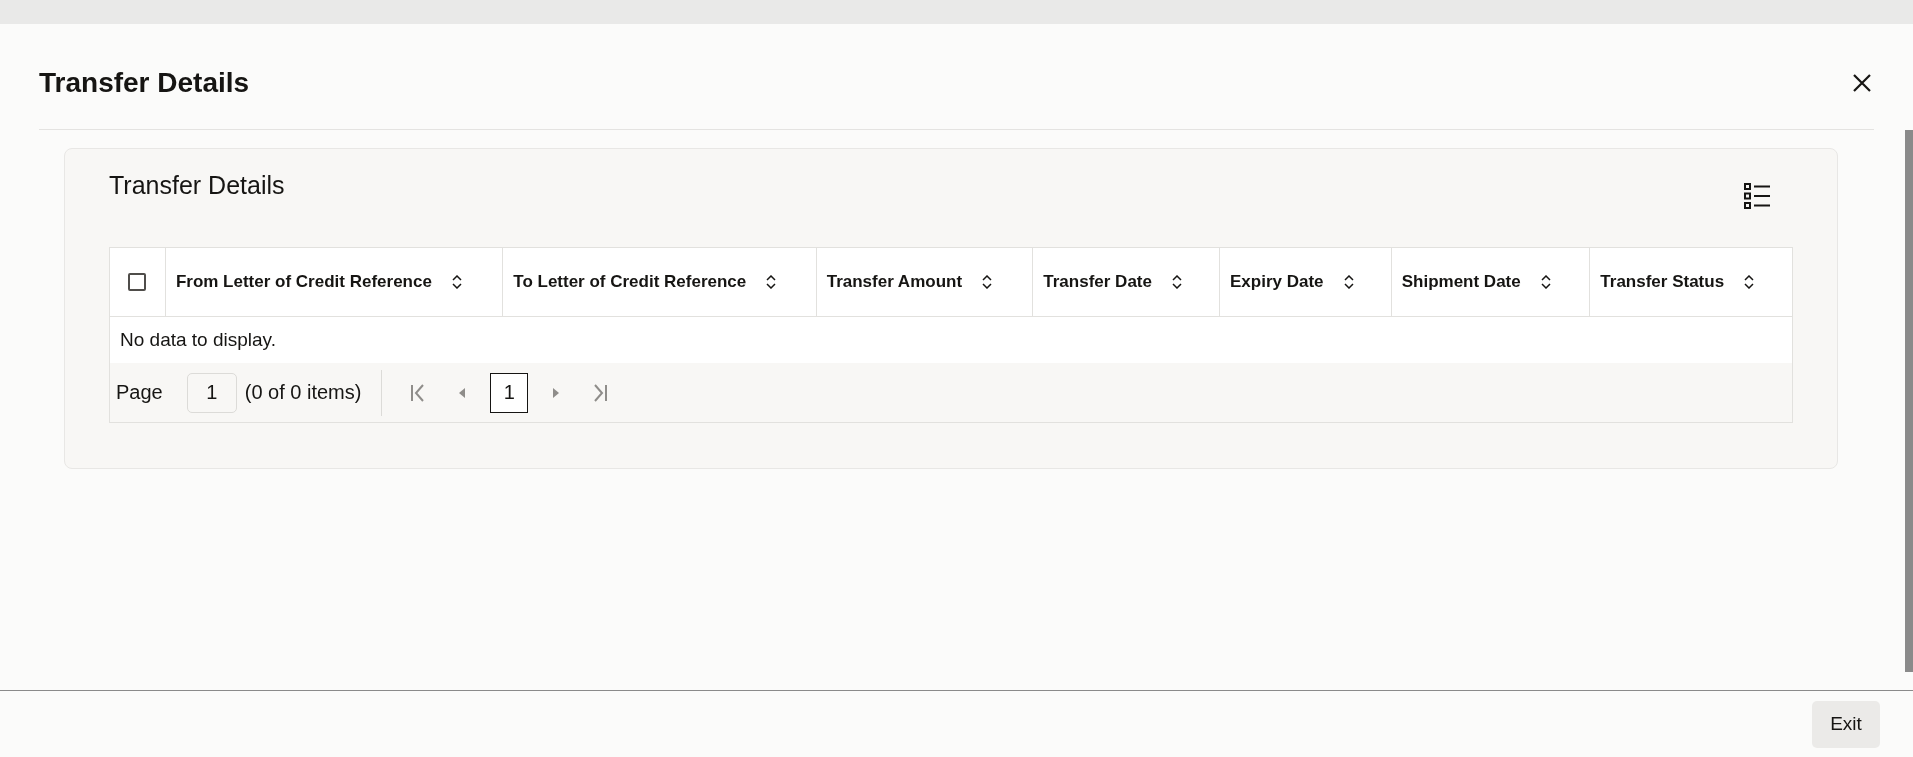 The width and height of the screenshot is (1913, 757). Describe the element at coordinates (144, 82) in the screenshot. I see `dialog-title: Transfer Details` at that location.